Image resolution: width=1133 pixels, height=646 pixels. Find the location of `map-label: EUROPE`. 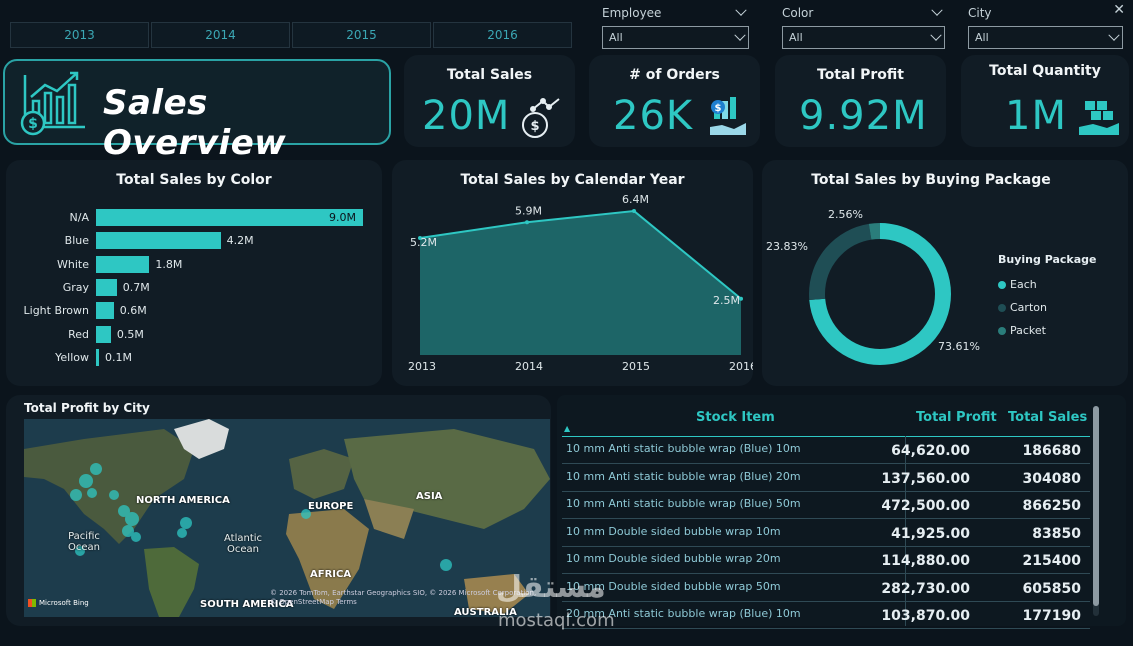

map-label: EUROPE is located at coordinates (331, 506).